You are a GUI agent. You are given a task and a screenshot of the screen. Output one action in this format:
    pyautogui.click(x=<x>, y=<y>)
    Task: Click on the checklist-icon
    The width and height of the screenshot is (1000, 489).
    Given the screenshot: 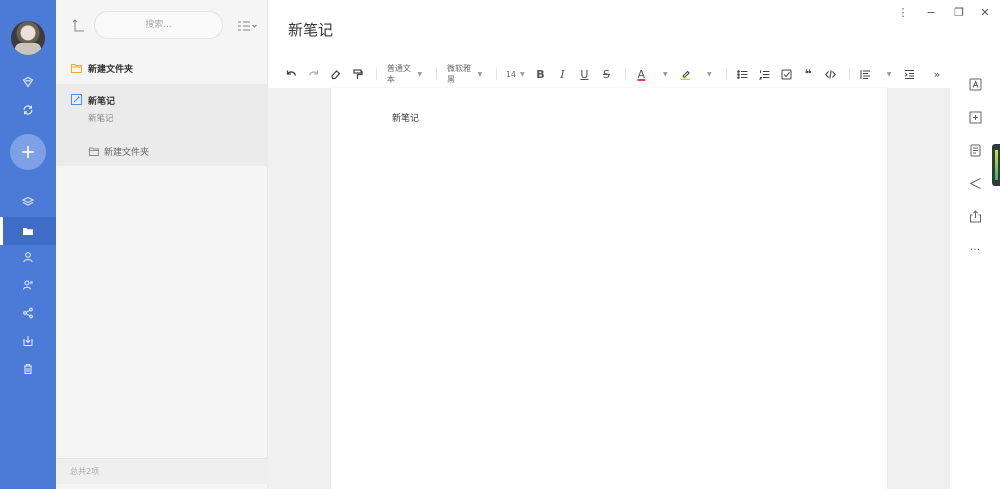 What is the action you would take?
    pyautogui.click(x=786, y=74)
    